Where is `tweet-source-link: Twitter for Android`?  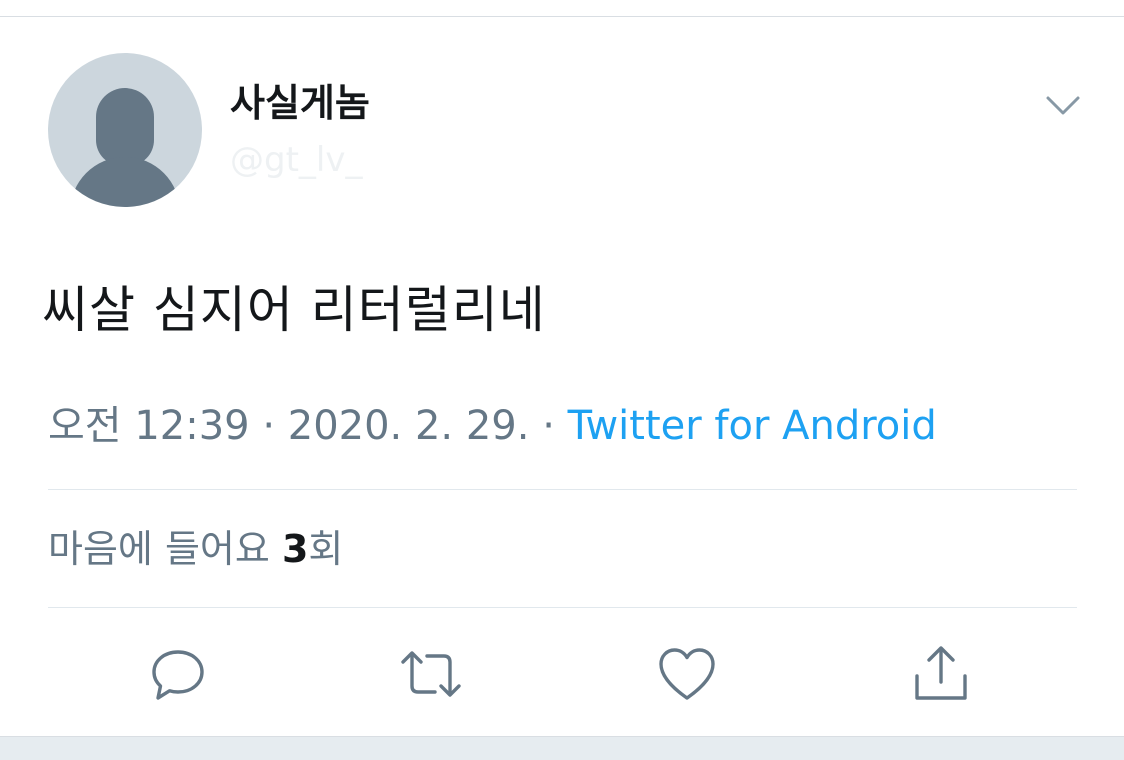 tweet-source-link: Twitter for Android is located at coordinates (752, 426).